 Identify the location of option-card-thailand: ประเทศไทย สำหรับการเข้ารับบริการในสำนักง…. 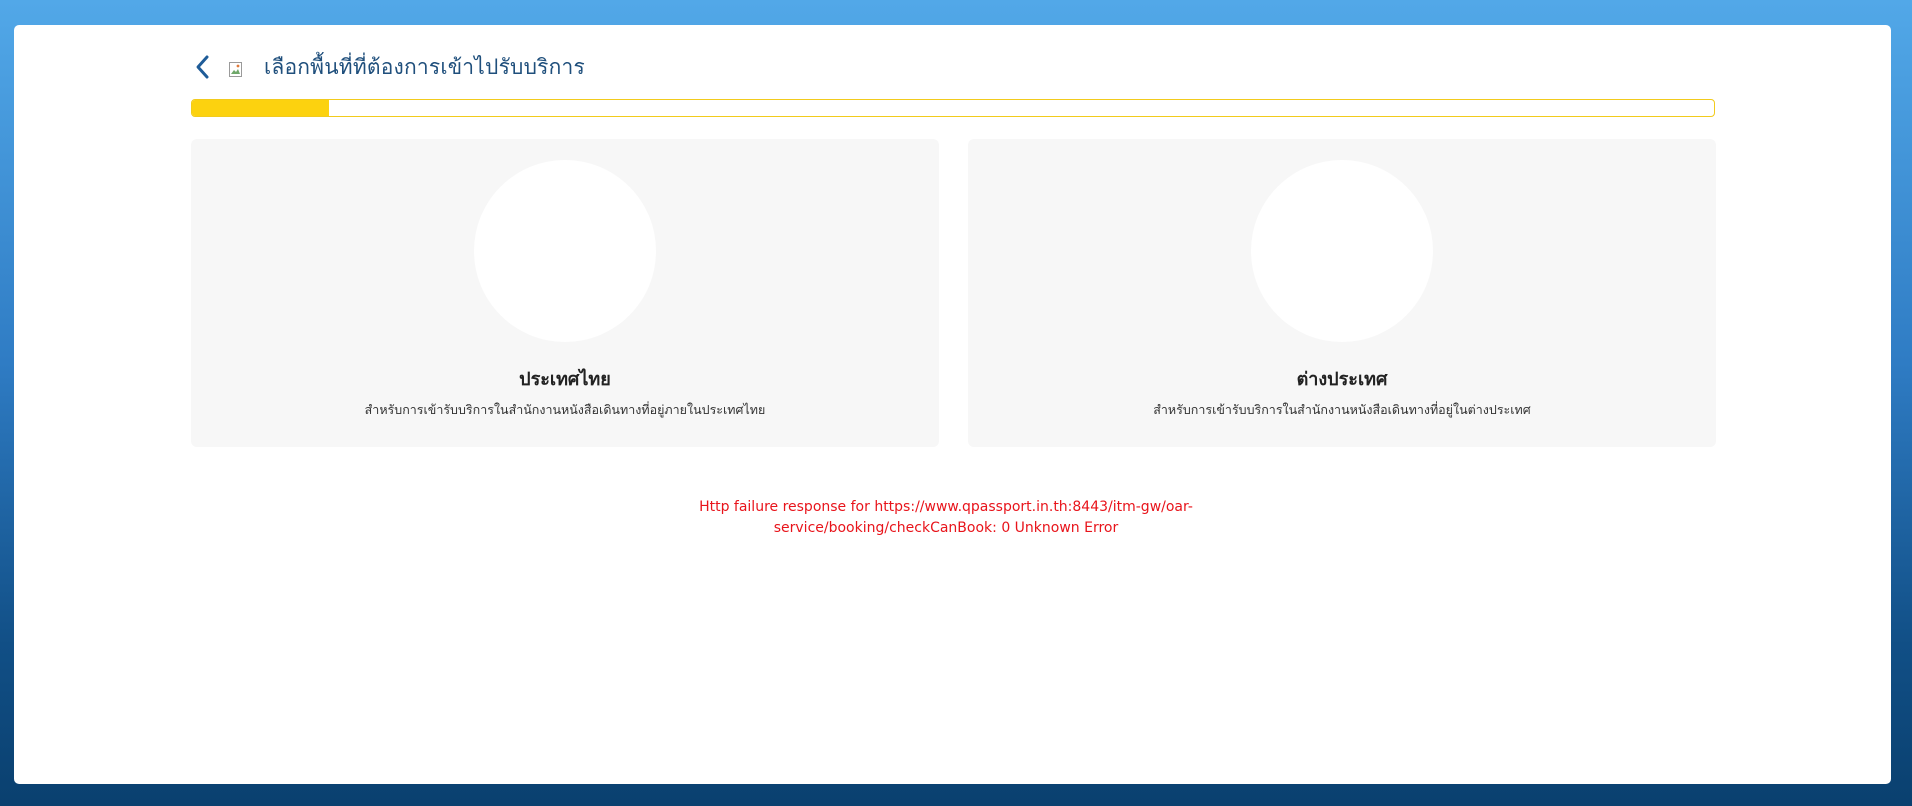
(565, 293).